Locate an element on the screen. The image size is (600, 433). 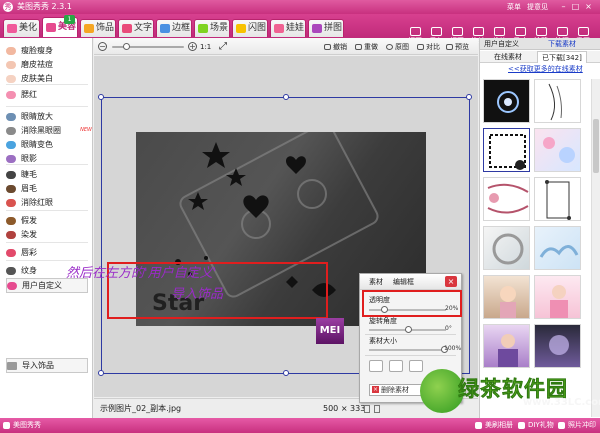
zoom-slider-thumb is located at coordinates (127, 46).